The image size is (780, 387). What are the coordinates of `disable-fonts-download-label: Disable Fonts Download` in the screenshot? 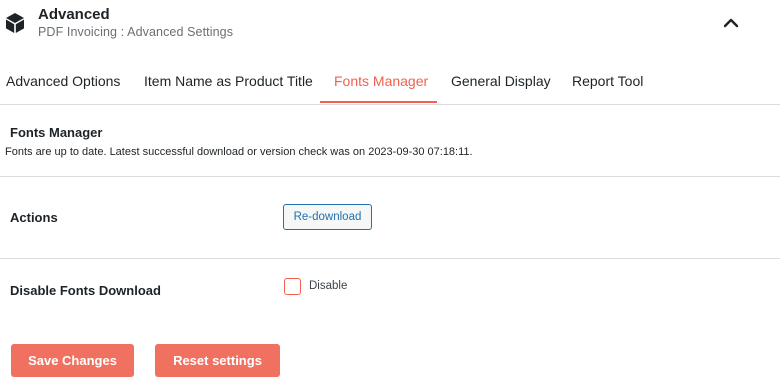 It's located at (85, 290).